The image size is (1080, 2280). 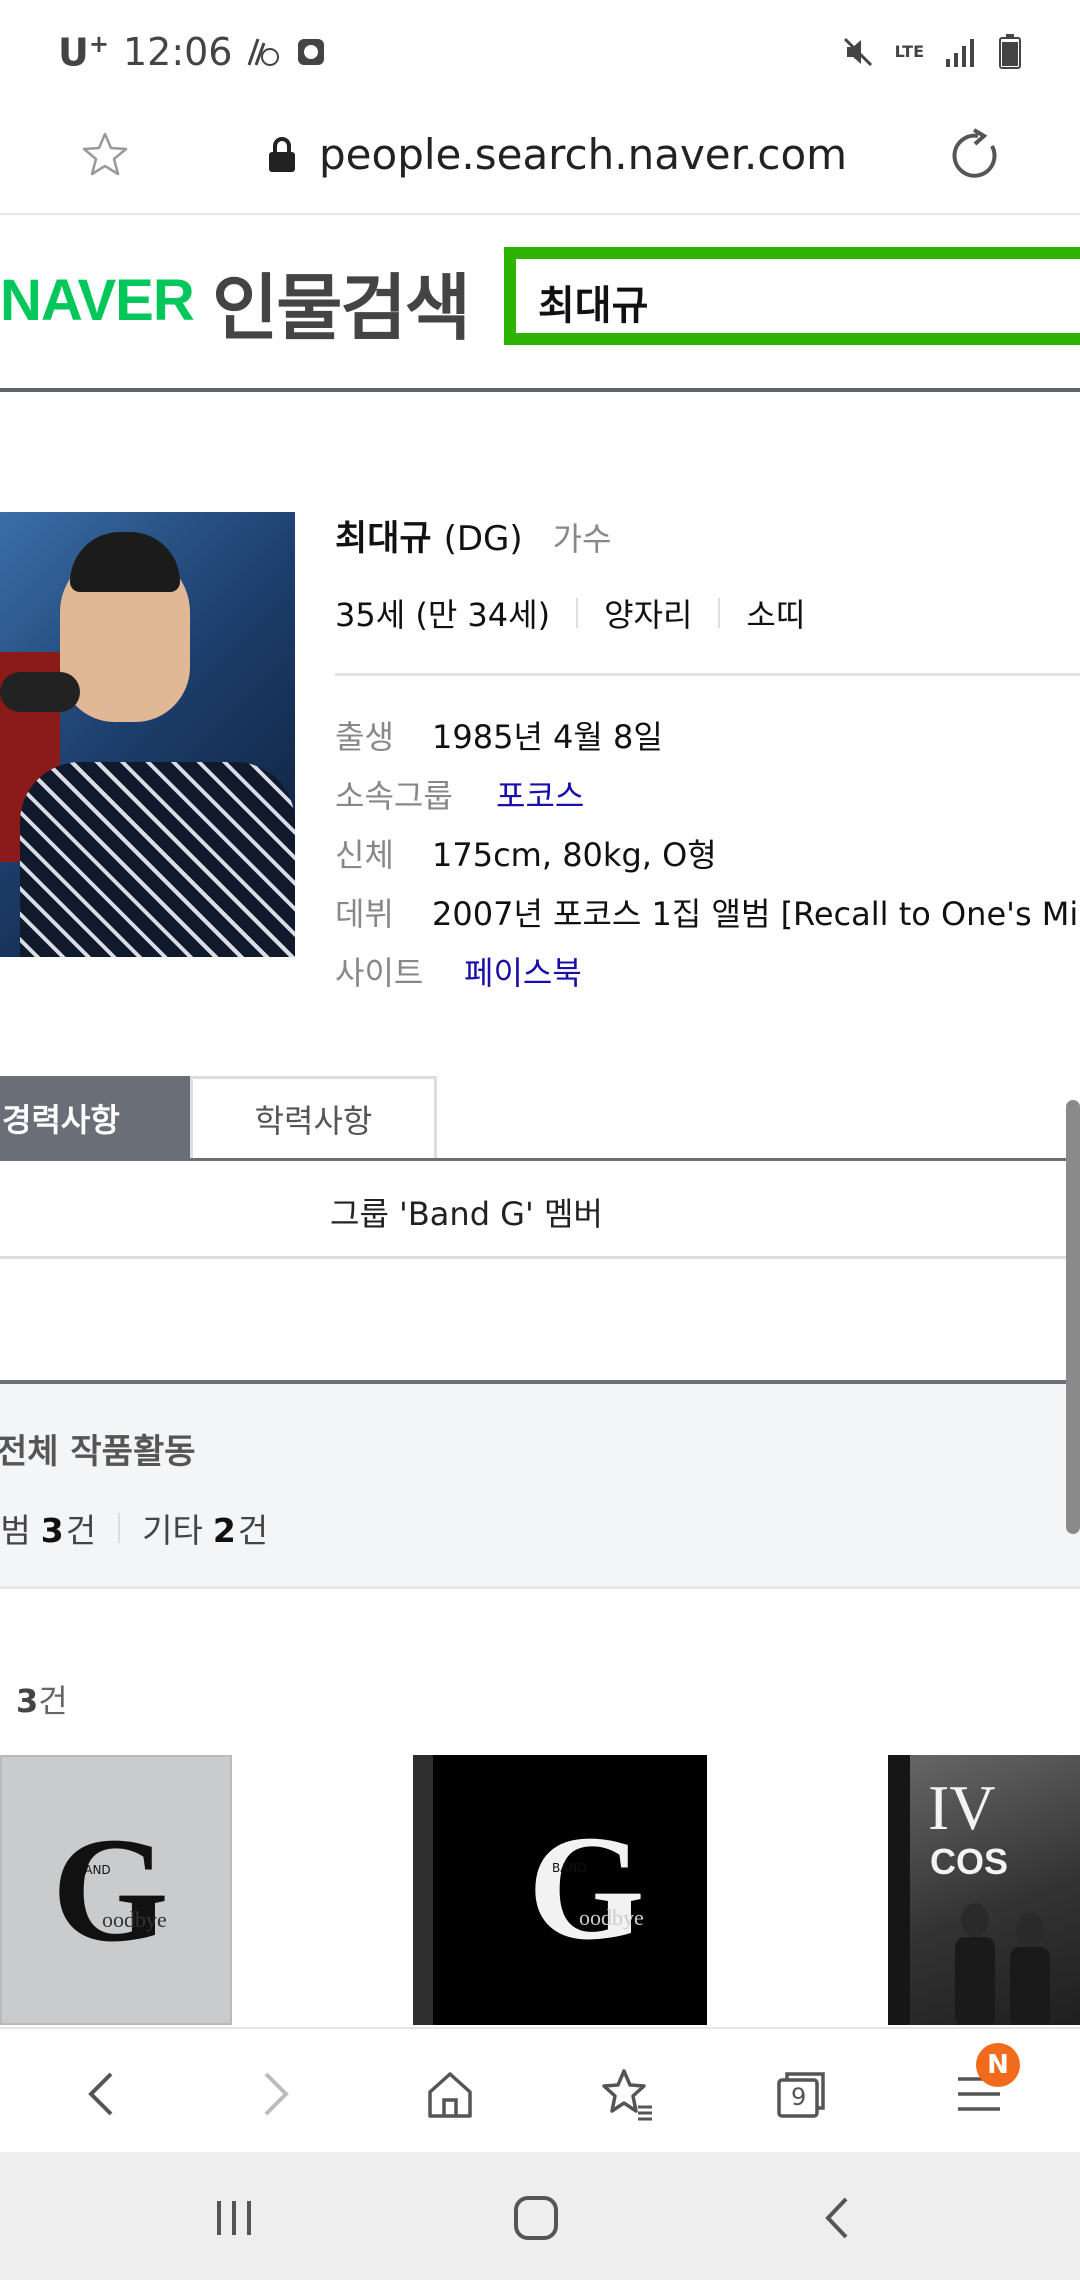 I want to click on career-list-item: 그룹 'Band G' 멤버, so click(x=540, y=1210).